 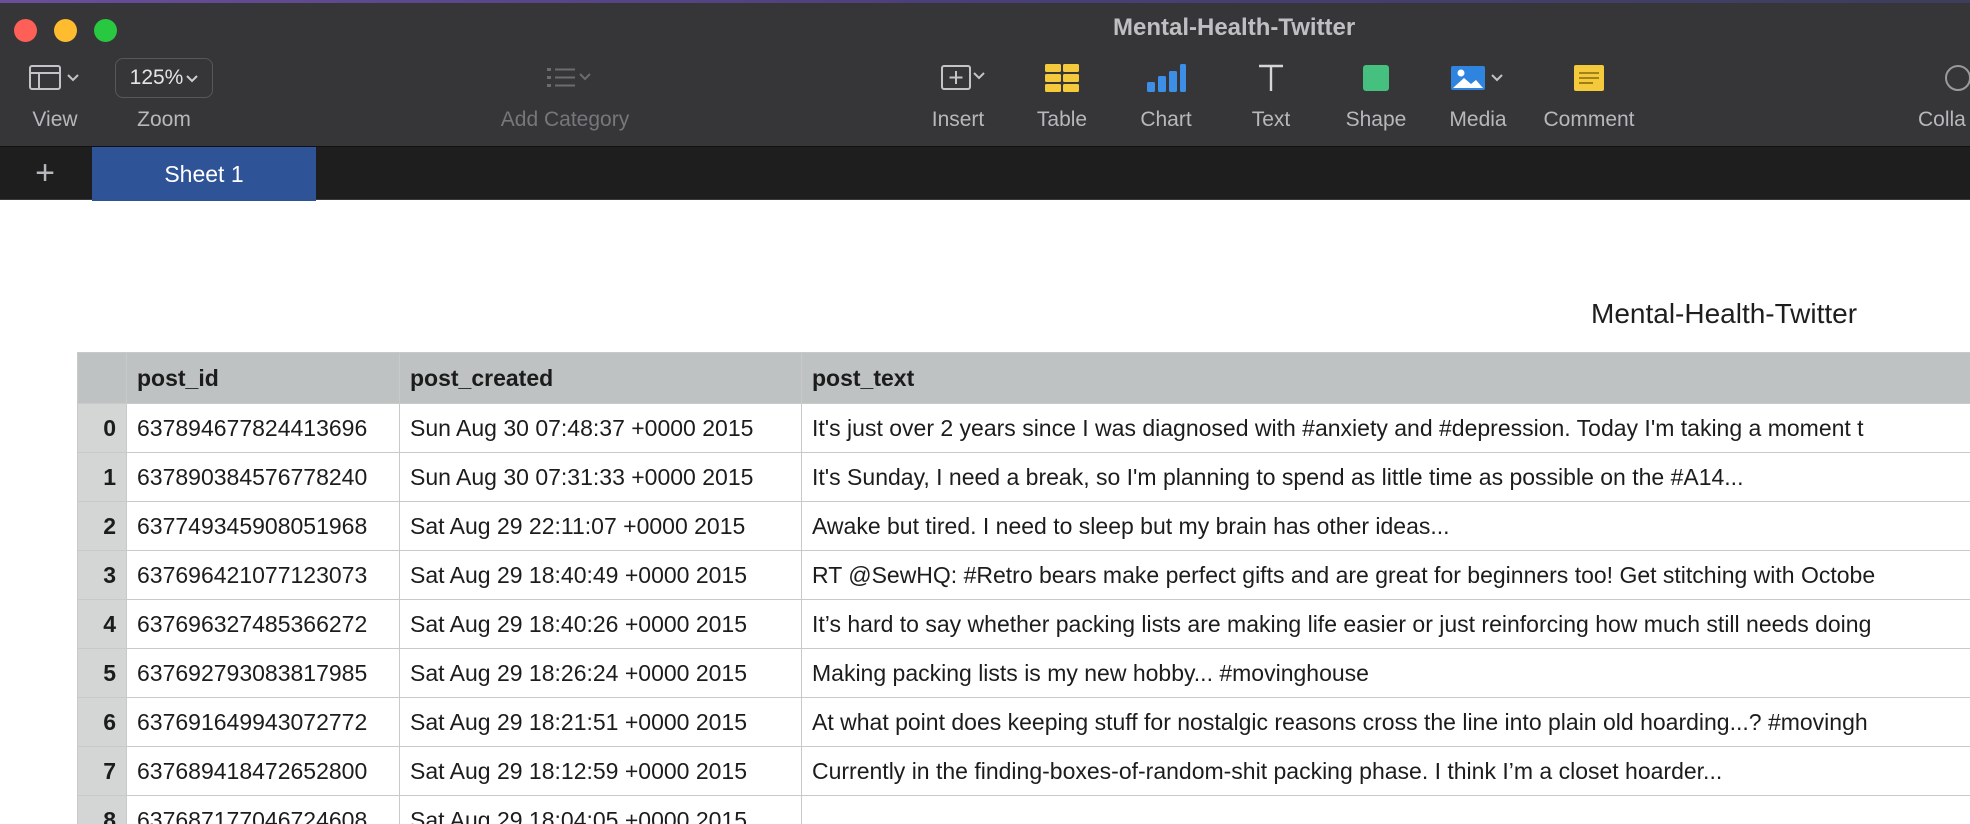 I want to click on post-id-cell: 637691649943072772, so click(x=263, y=722).